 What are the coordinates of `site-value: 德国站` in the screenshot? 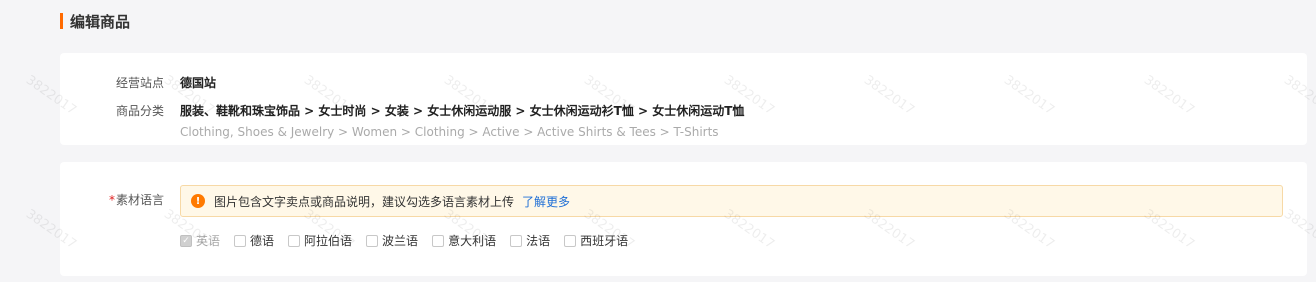 It's located at (198, 83).